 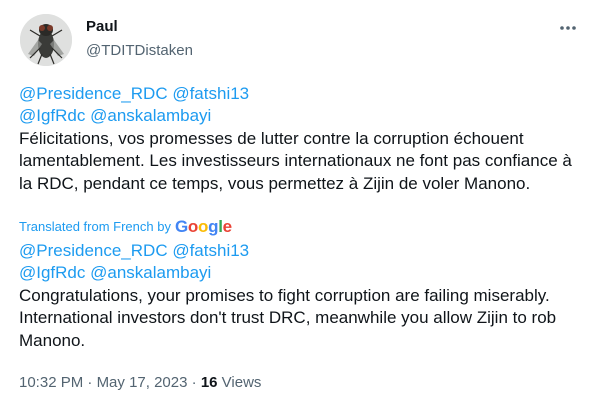 I want to click on author-display-name: Paul, so click(x=139, y=27).